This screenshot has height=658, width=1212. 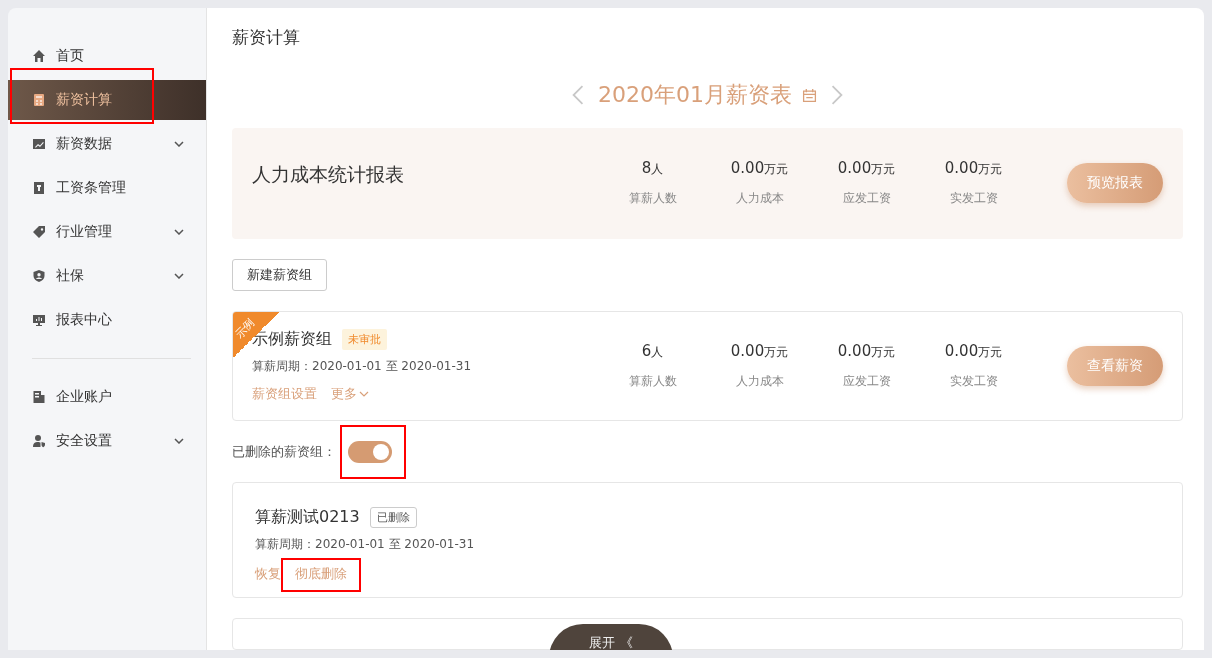 I want to click on home-icon, so click(x=39, y=56).